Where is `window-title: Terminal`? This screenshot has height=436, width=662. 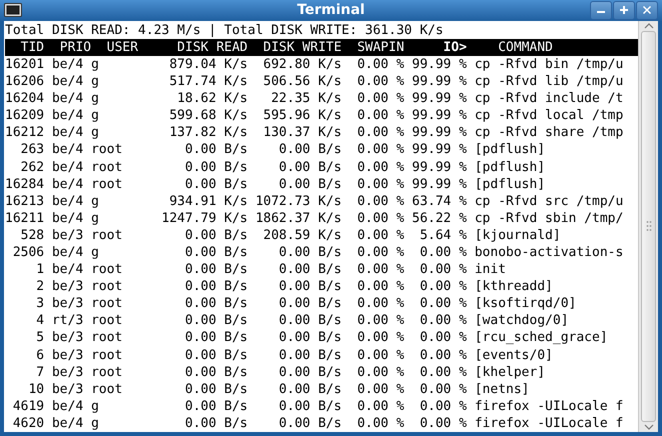 window-title: Terminal is located at coordinates (331, 10).